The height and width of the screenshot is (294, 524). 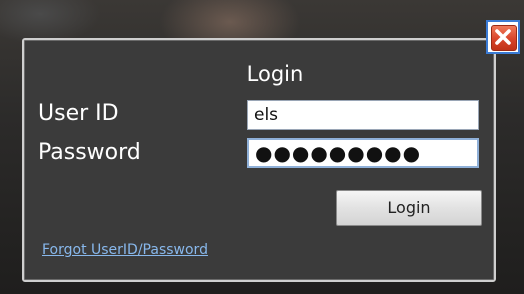 What do you see at coordinates (409, 208) in the screenshot?
I see `login-button: Login` at bounding box center [409, 208].